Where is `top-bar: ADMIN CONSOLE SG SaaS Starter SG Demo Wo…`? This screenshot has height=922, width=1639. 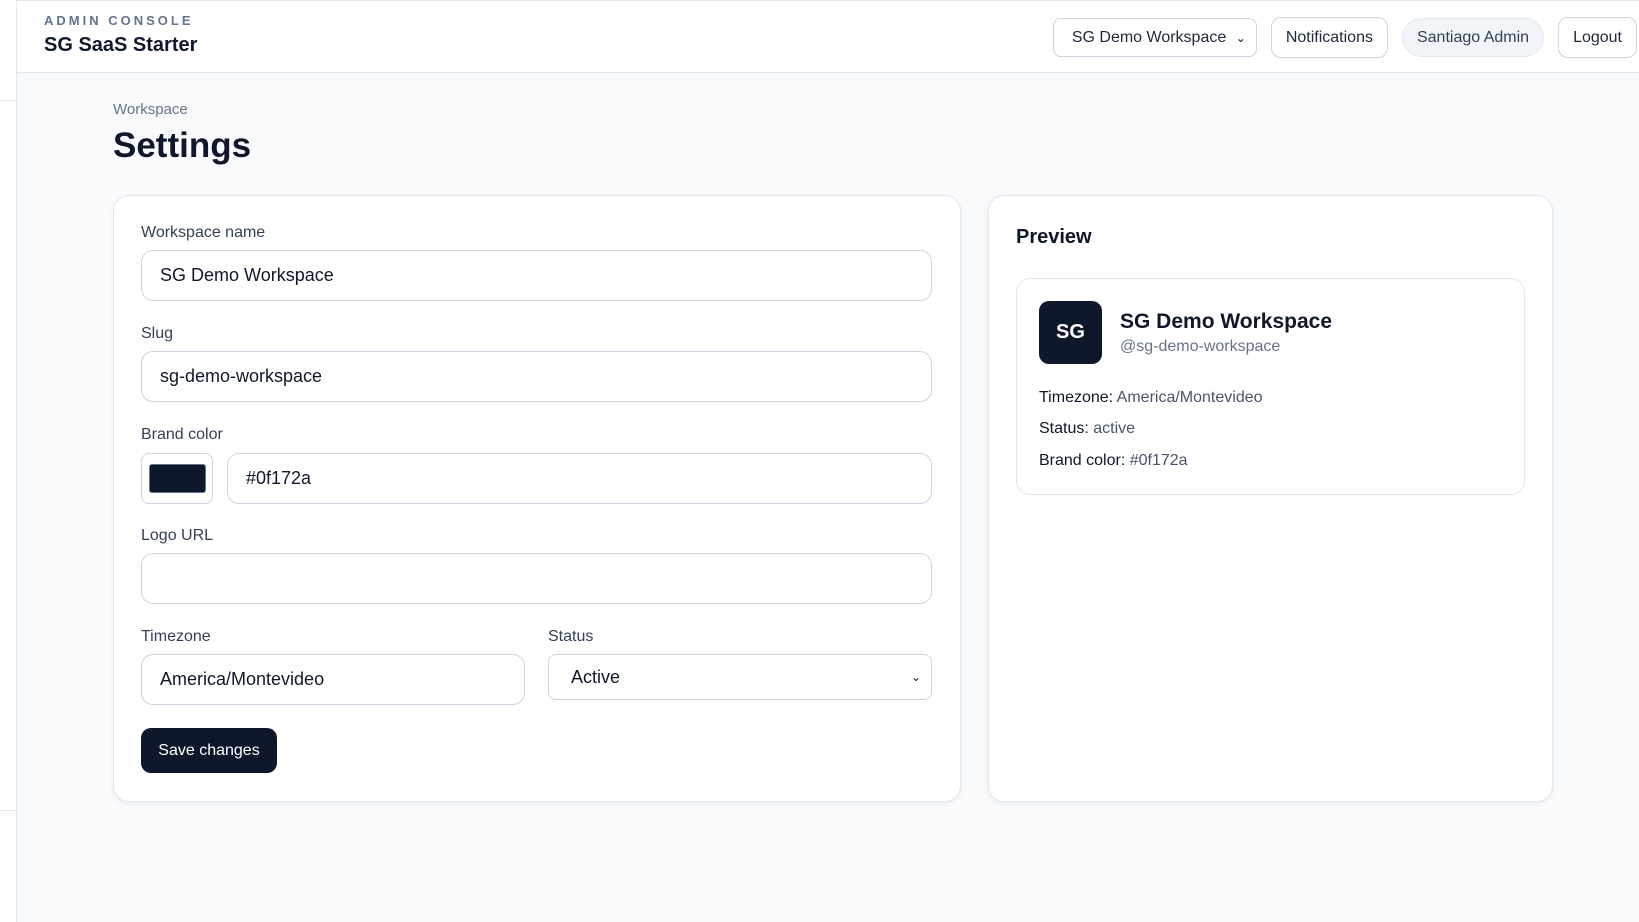
top-bar: ADMIN CONSOLE SG SaaS Starter SG Demo Wo… is located at coordinates (828, 36).